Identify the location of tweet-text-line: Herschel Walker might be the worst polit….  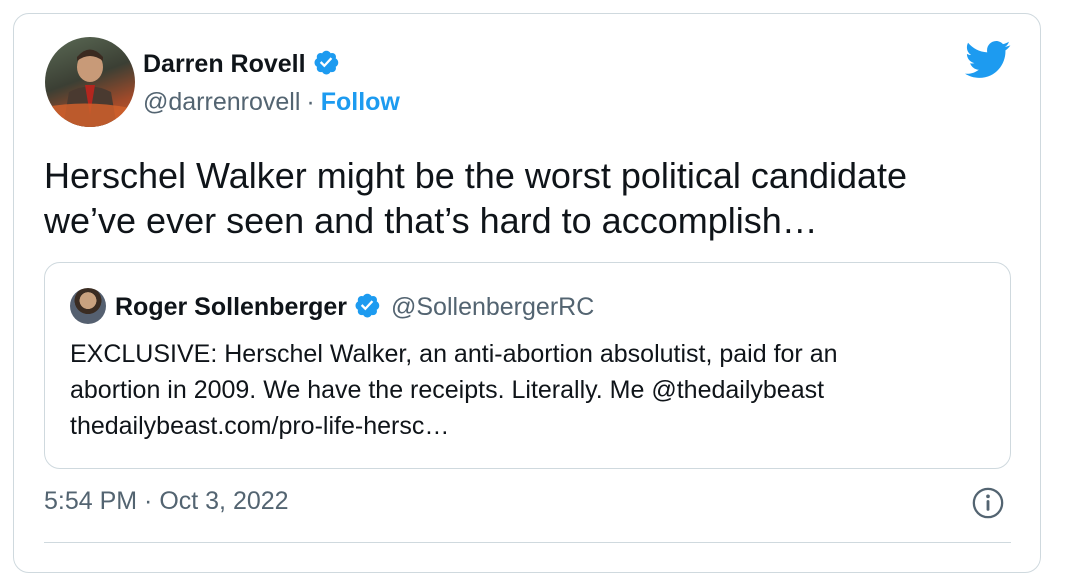
(476, 175).